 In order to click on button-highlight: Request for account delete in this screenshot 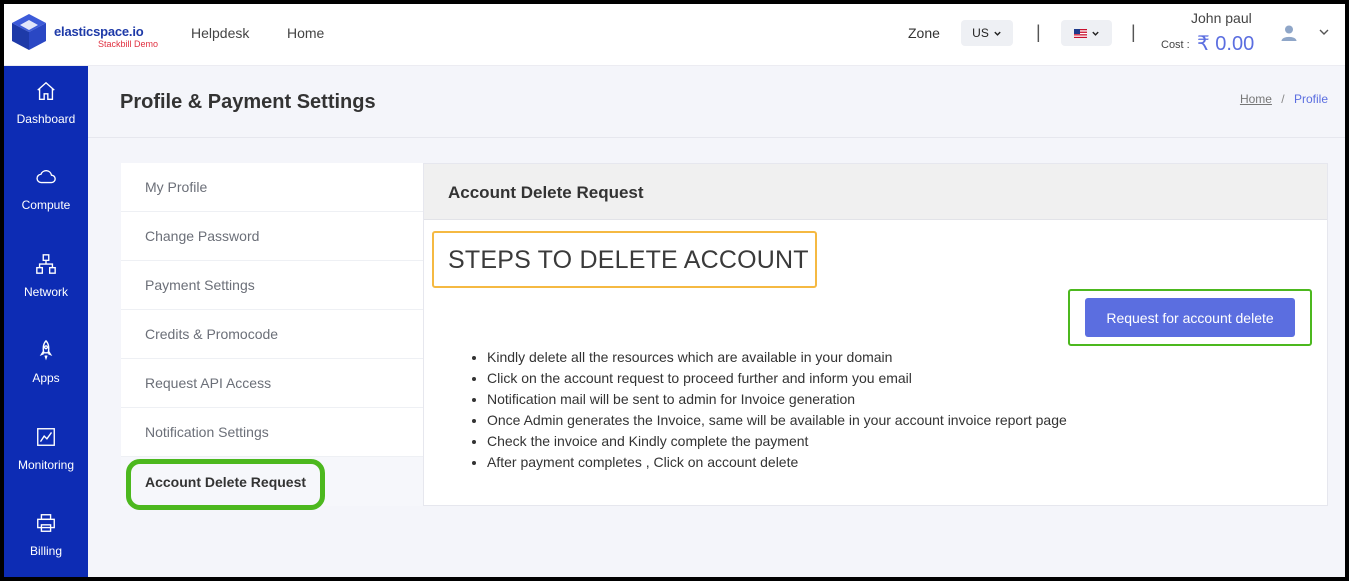, I will do `click(1190, 317)`.